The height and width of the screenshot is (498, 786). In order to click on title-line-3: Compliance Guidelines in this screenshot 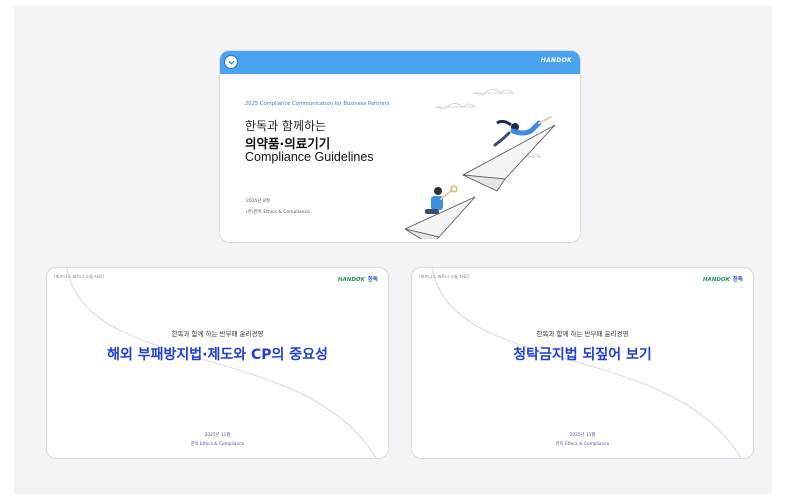, I will do `click(309, 157)`.